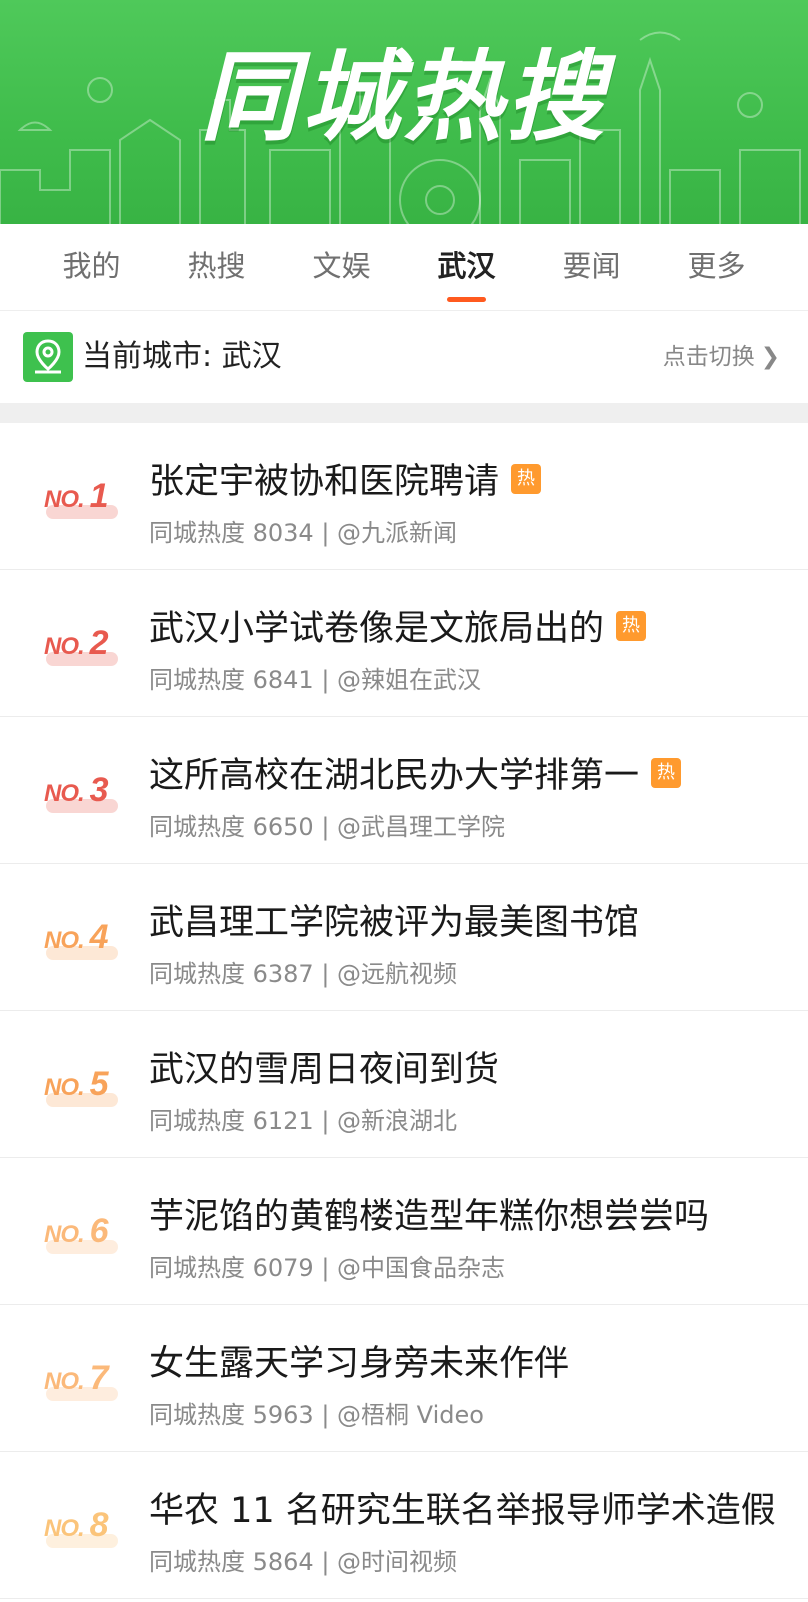 This screenshot has width=808, height=1602. Describe the element at coordinates (466, 267) in the screenshot. I see `tab-wuhan: 武汉` at that location.